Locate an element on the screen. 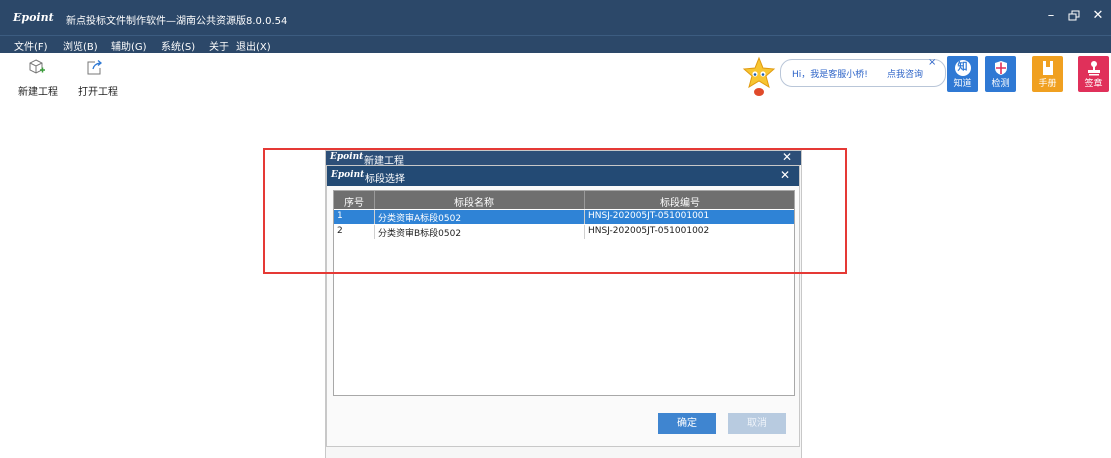 Image resolution: width=1111 pixels, height=458 pixels. cancel-button: 取消 is located at coordinates (757, 423).